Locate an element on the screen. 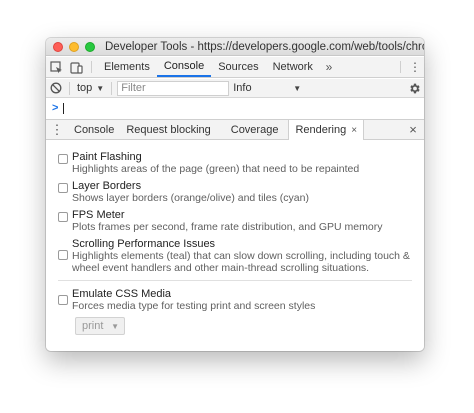  option-title: Layer Borders is located at coordinates (107, 186).